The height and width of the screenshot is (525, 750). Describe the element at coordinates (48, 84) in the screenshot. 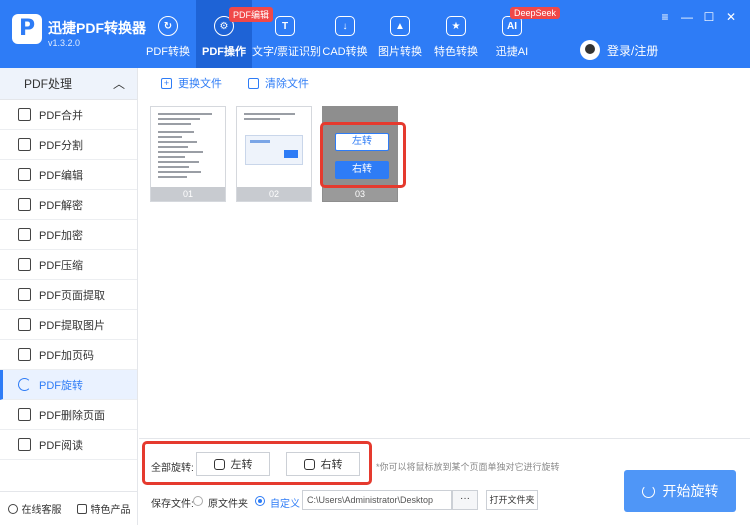

I see `sidebar-title: PDF处理` at that location.